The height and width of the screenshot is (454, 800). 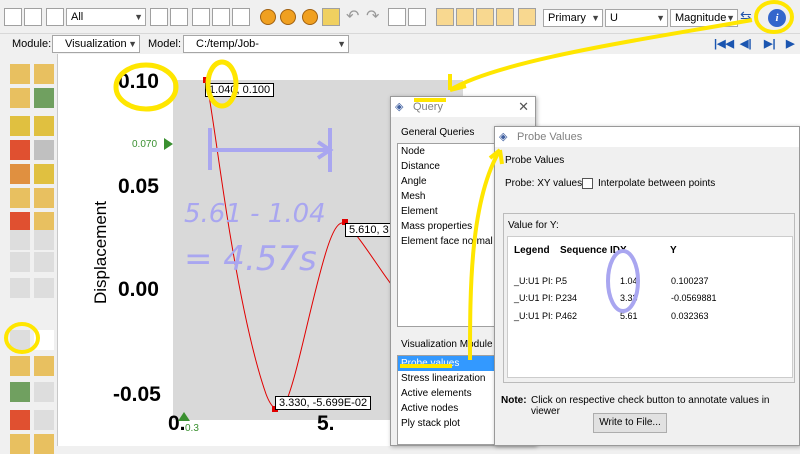 What do you see at coordinates (44, 340) in the screenshot?
I see `xy-plot-icon` at bounding box center [44, 340].